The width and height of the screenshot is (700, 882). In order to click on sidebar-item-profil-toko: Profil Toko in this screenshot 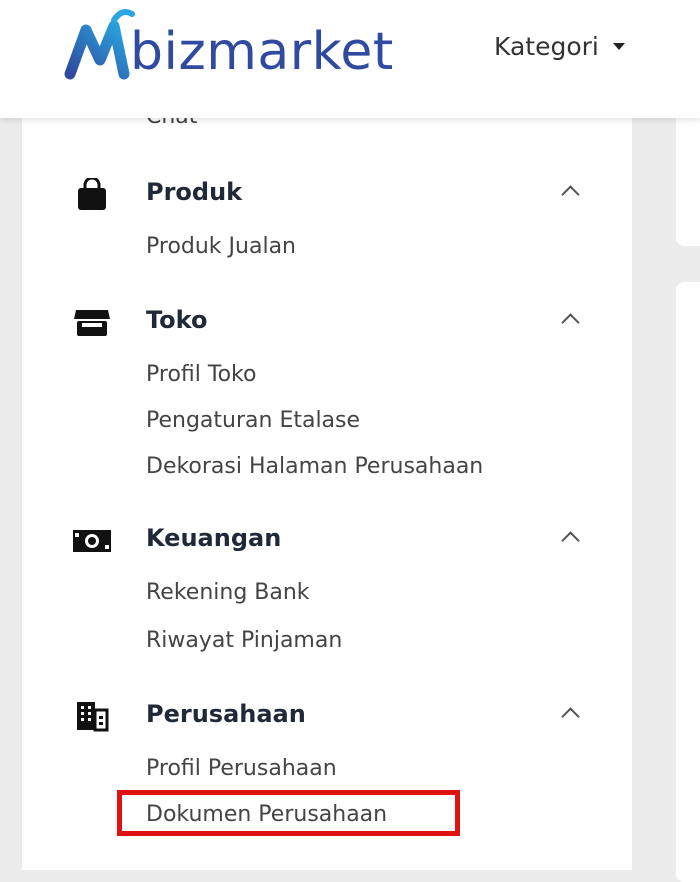, I will do `click(201, 374)`.